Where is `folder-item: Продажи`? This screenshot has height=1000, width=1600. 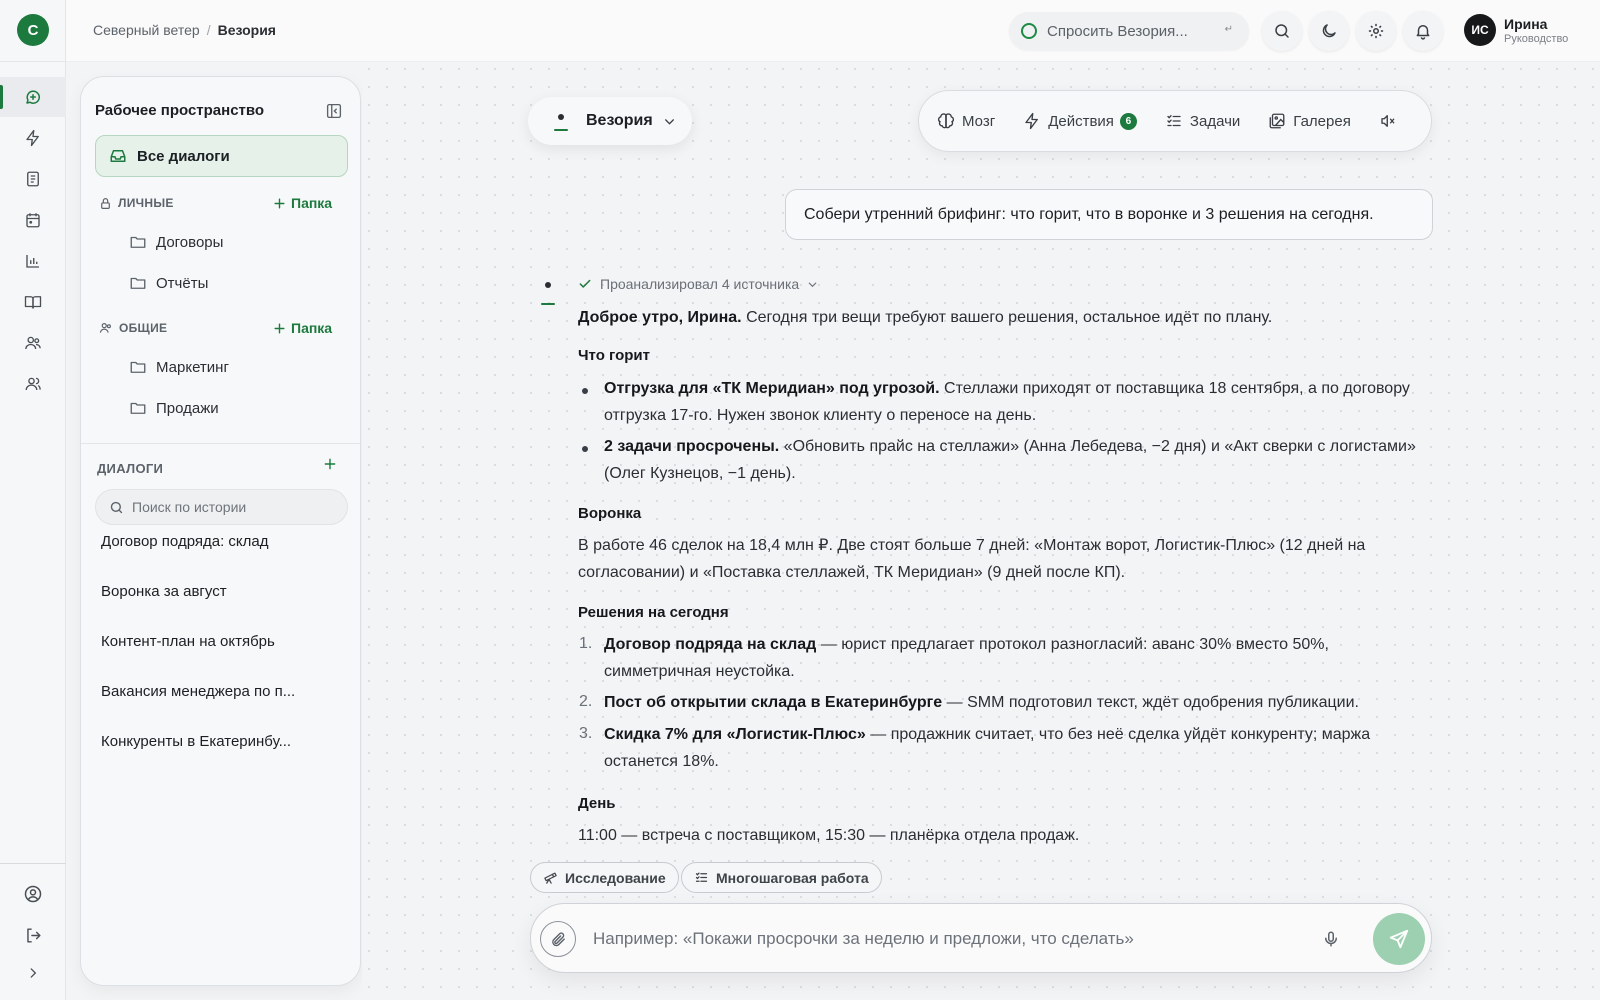
folder-item: Продажи is located at coordinates (174, 408).